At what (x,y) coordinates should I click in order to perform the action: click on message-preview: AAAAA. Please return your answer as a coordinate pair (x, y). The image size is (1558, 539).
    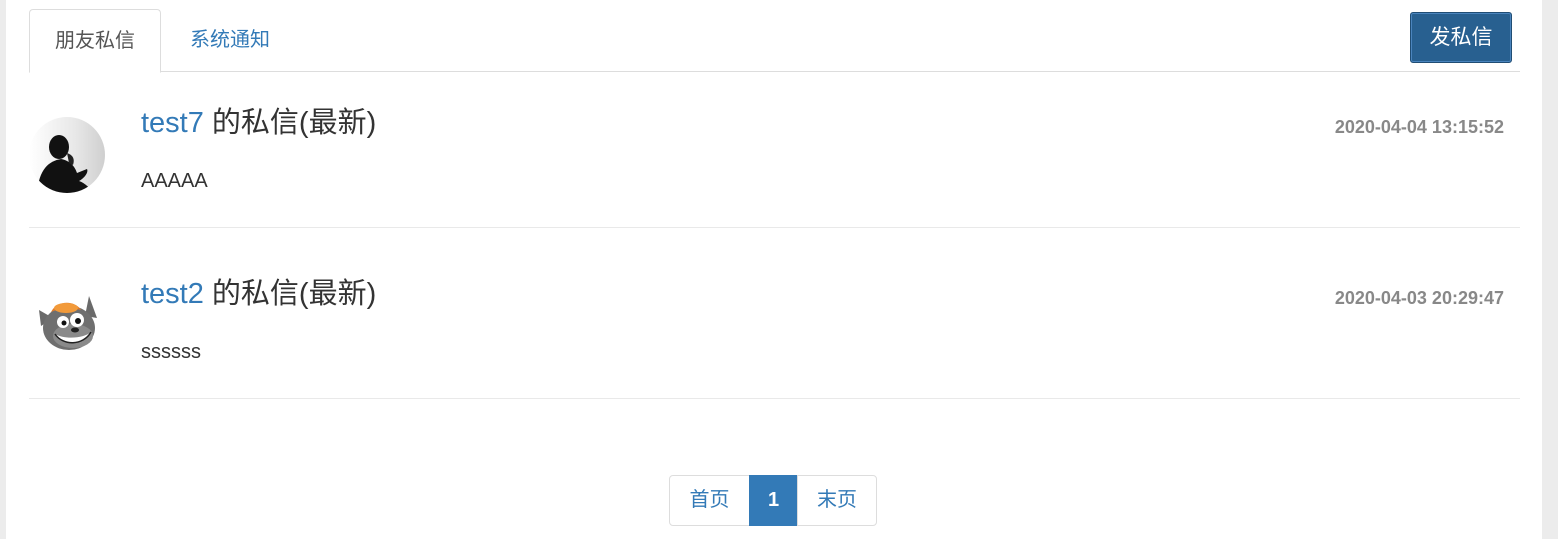
    Looking at the image, I should click on (174, 181).